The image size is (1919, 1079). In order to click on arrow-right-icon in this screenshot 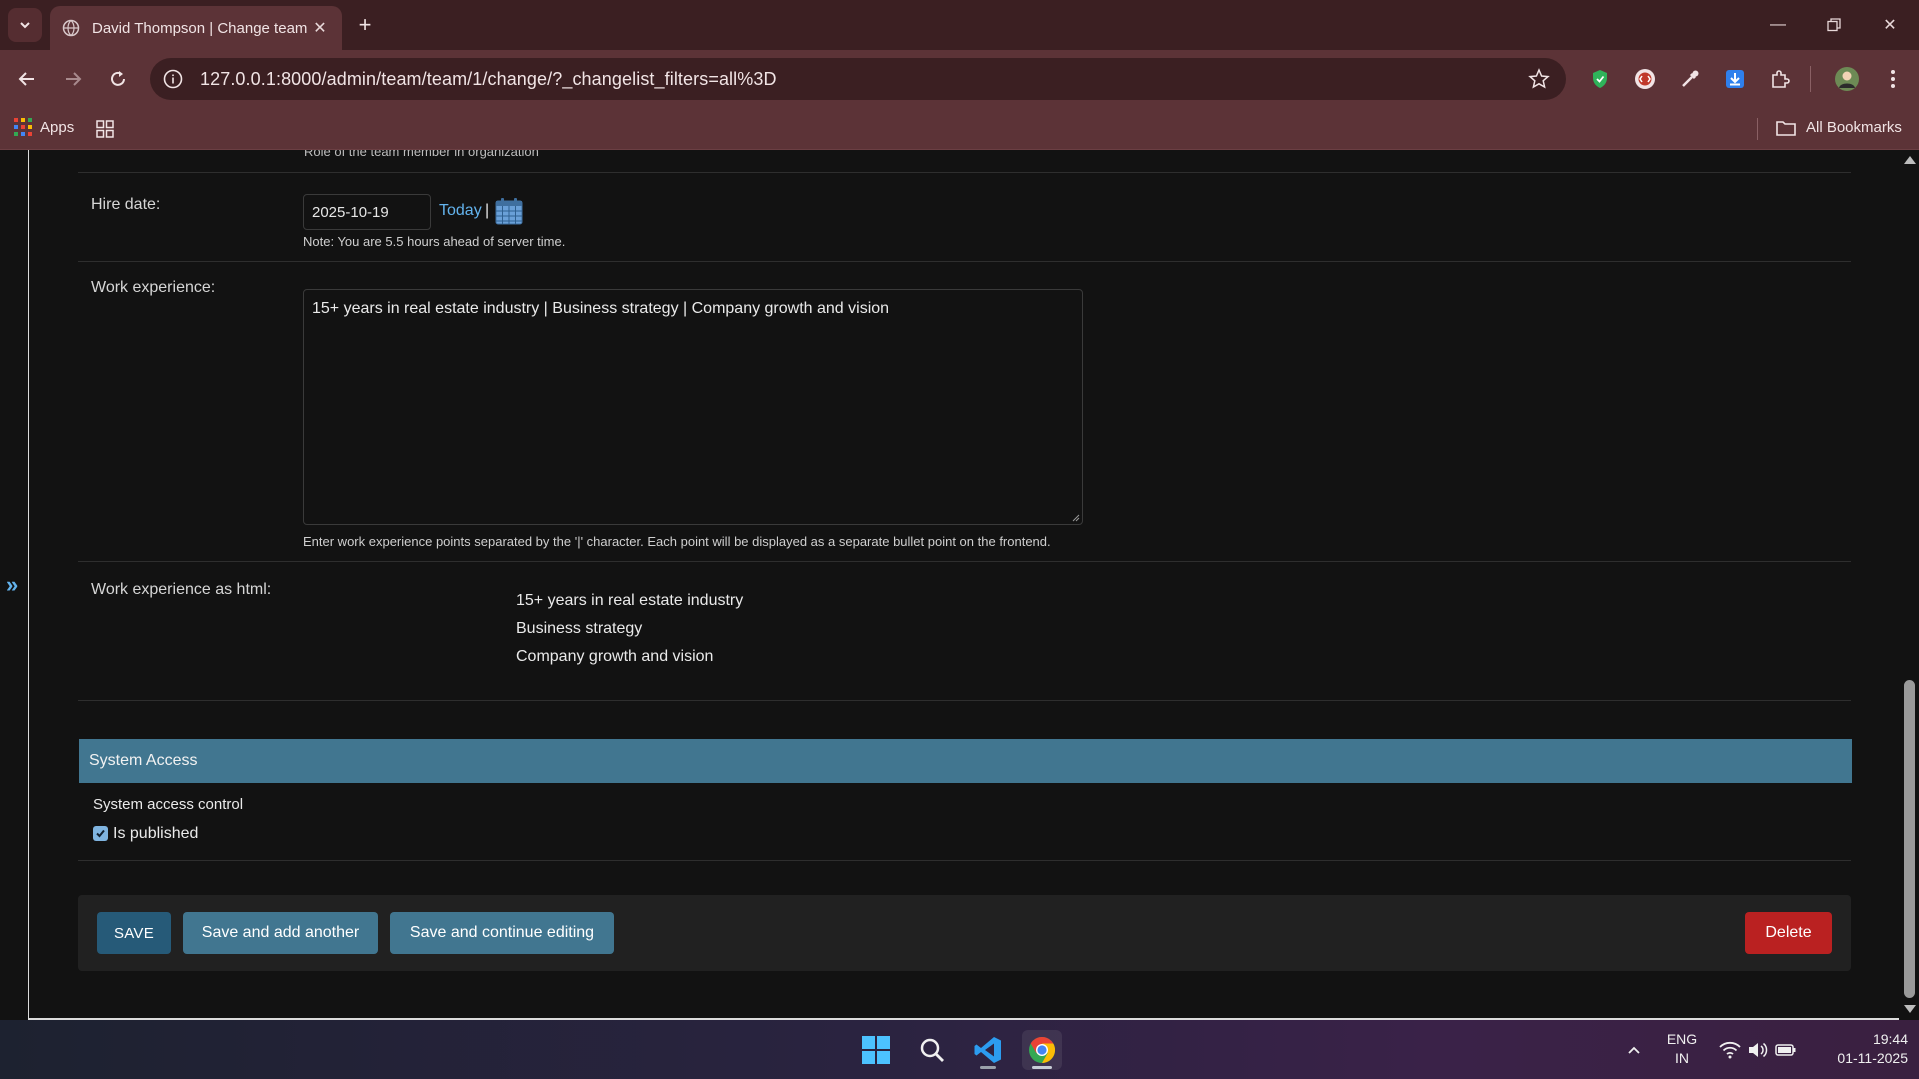, I will do `click(74, 79)`.